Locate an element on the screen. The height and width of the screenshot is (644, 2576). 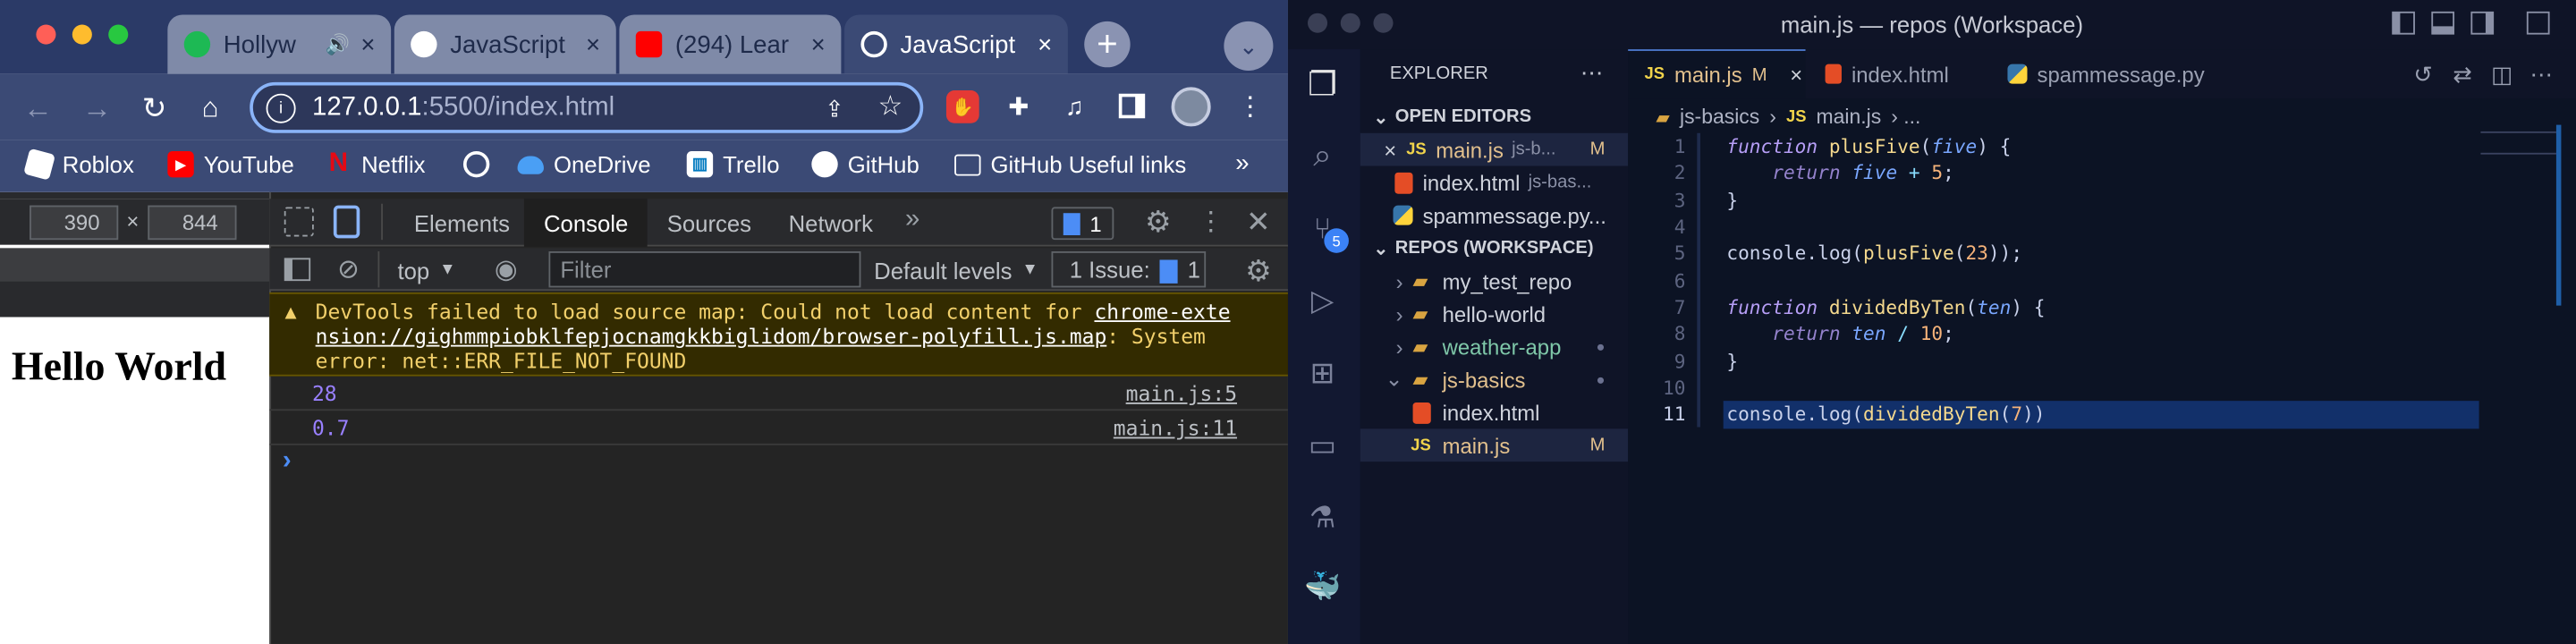
remote-explorer-icon: ▭ is located at coordinates (1322, 445).